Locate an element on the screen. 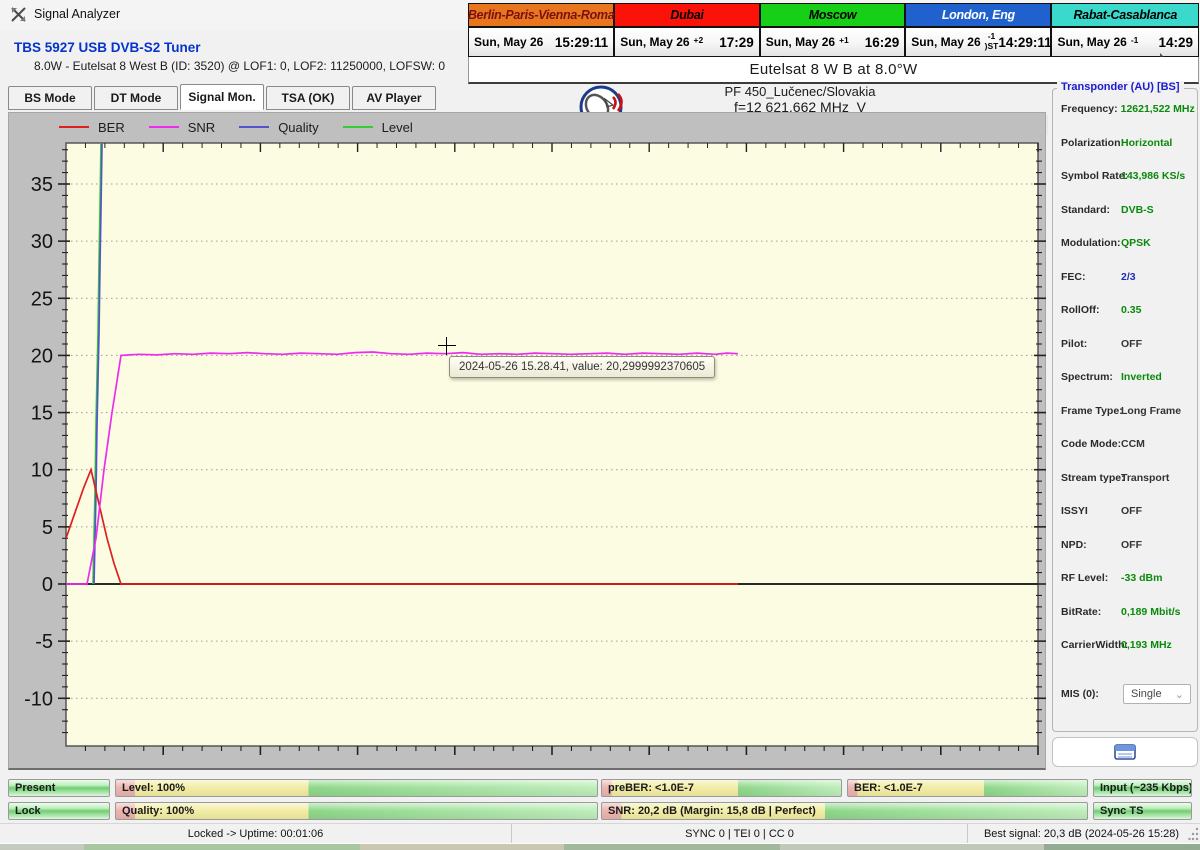 This screenshot has height=850, width=1200. transponder-label: ISSYI is located at coordinates (1074, 511).